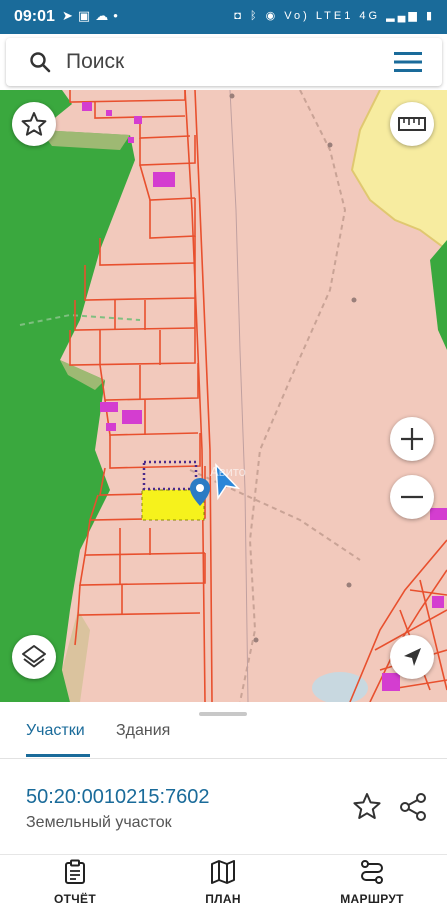  I want to click on active-tab-indicator, so click(58, 755).